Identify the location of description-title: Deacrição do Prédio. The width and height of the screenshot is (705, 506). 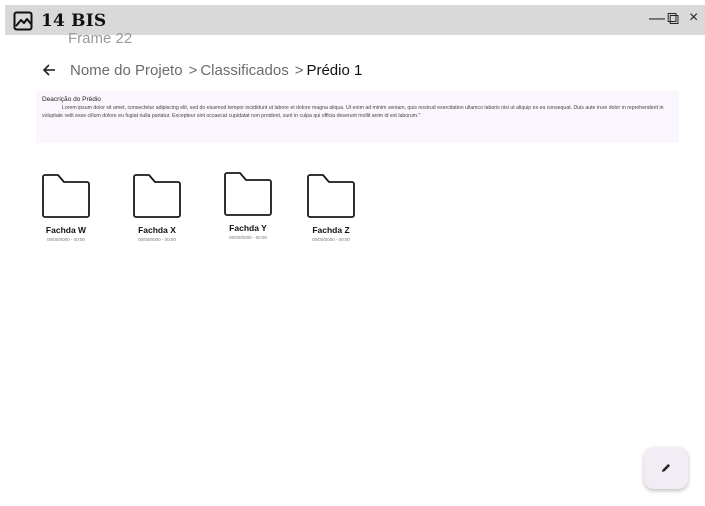
(71, 99).